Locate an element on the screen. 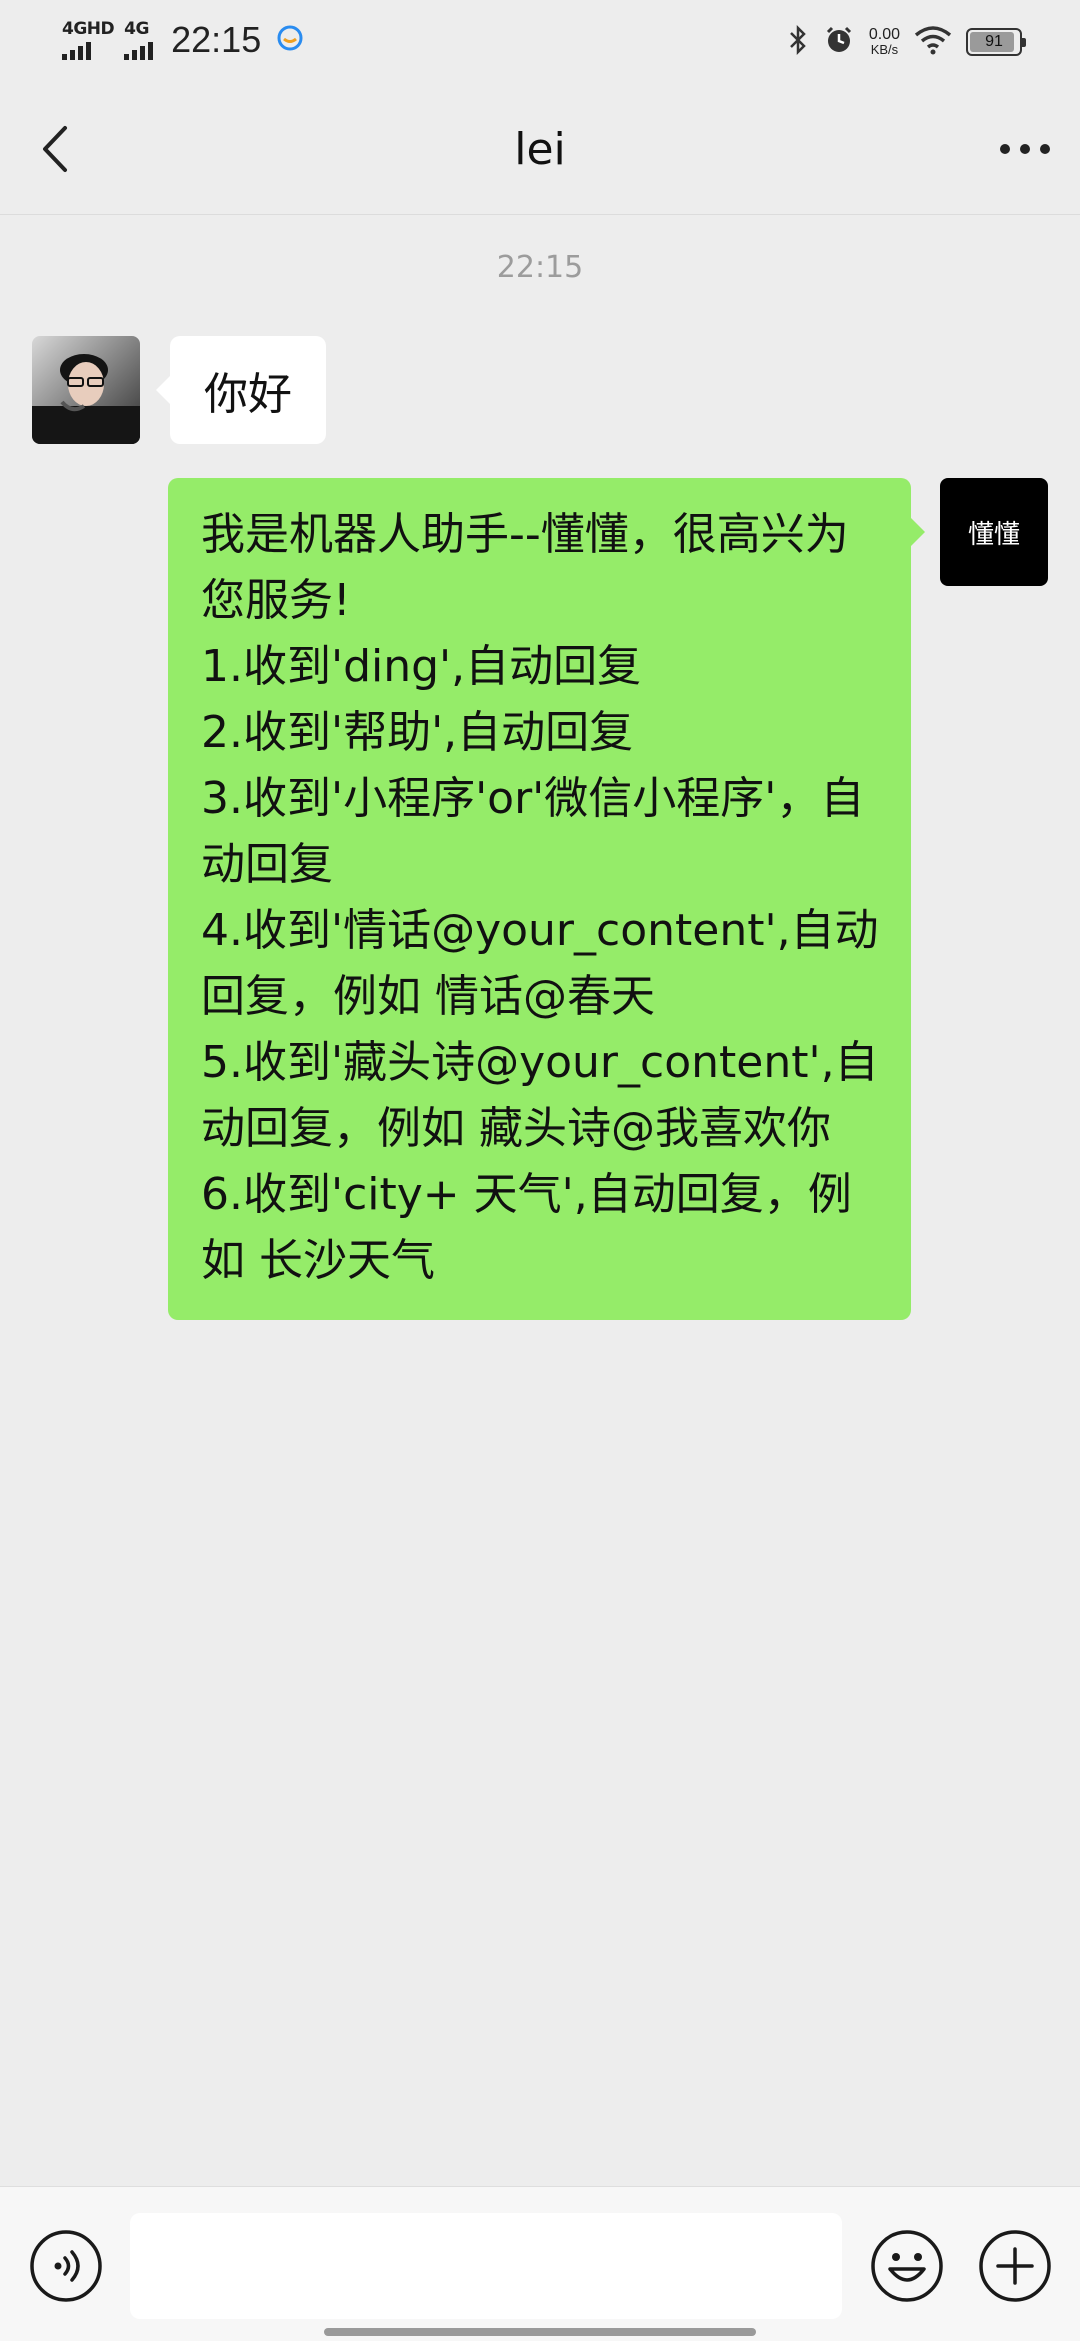  status-left: 4GHD 4G 22:15 is located at coordinates (183, 40).